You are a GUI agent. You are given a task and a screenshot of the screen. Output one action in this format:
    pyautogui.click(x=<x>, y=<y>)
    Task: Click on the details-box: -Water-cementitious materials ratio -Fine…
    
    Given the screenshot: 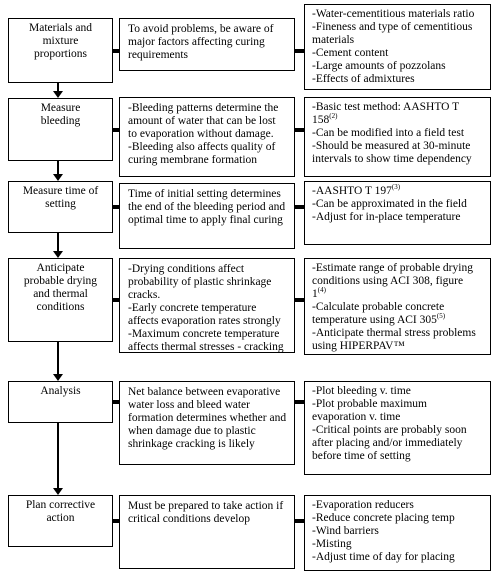 What is the action you would take?
    pyautogui.click(x=397, y=47)
    